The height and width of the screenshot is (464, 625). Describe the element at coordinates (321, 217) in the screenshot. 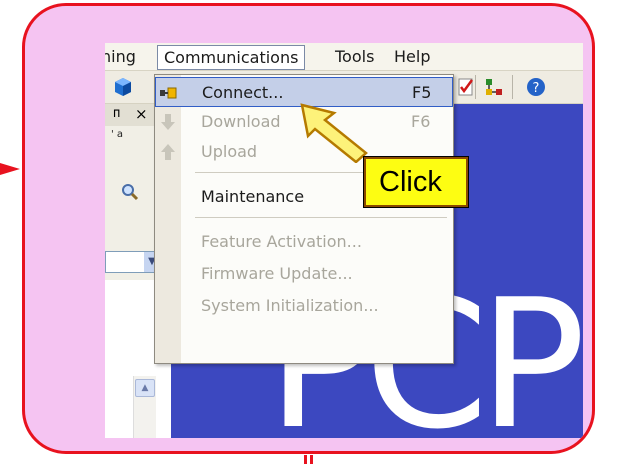

I see `menu-separator` at that location.